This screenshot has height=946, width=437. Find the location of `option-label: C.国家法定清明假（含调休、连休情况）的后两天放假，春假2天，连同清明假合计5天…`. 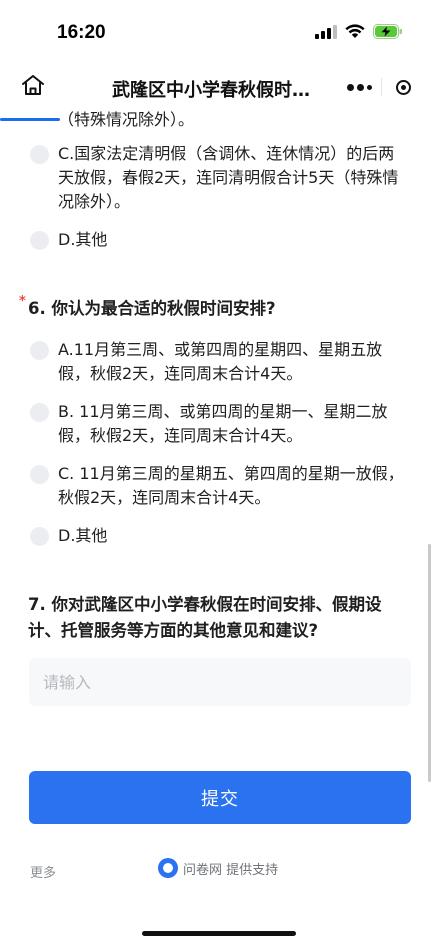

option-label: C.国家法定清明假（含调休、连休情况）的后两天放假，春假2天，连同清明假合计5天… is located at coordinates (228, 177).